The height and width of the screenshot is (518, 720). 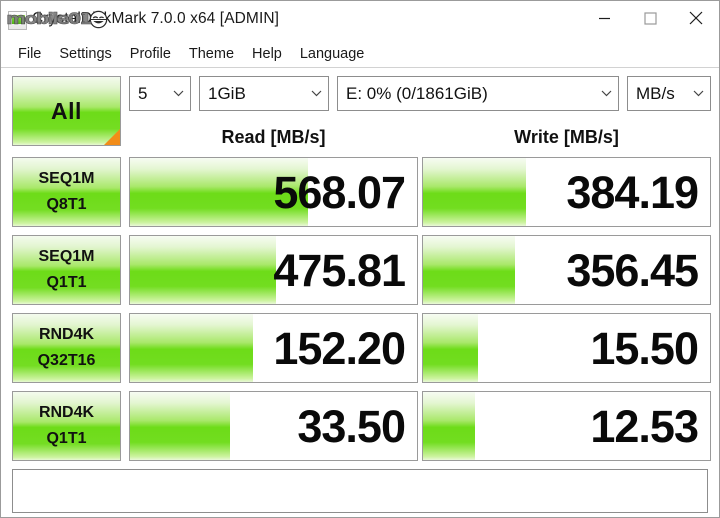 I want to click on read-score-value: 33.50, so click(x=351, y=426).